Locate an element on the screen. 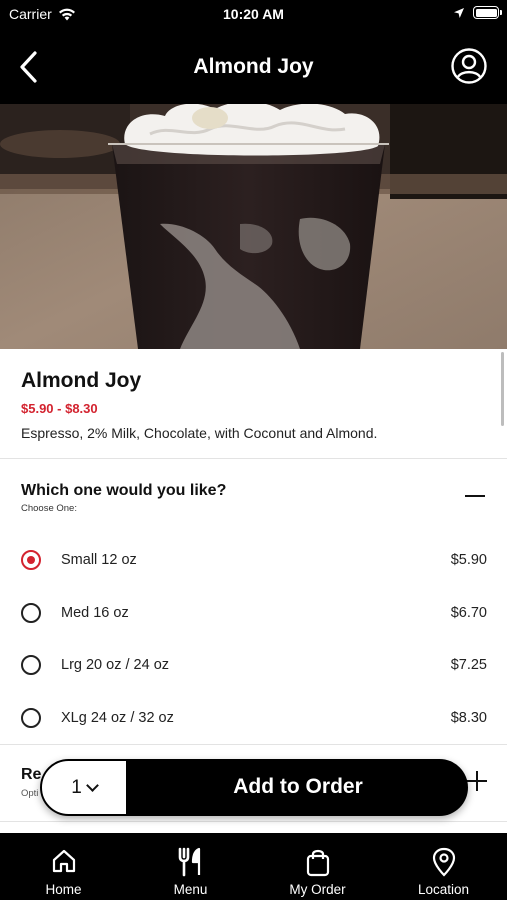 This screenshot has width=507, height=900. product-name: Almond Joy is located at coordinates (81, 380).